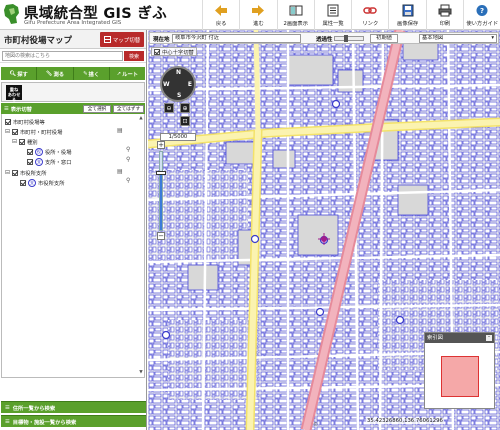 This screenshot has width=500, height=430. I want to click on tab-route: ➚ ルート, so click(127, 73).